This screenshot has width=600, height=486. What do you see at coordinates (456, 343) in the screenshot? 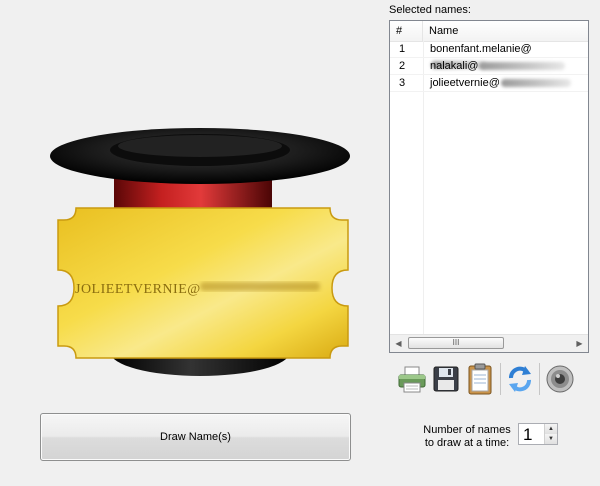
I see `scrollbar-thumb: III` at bounding box center [456, 343].